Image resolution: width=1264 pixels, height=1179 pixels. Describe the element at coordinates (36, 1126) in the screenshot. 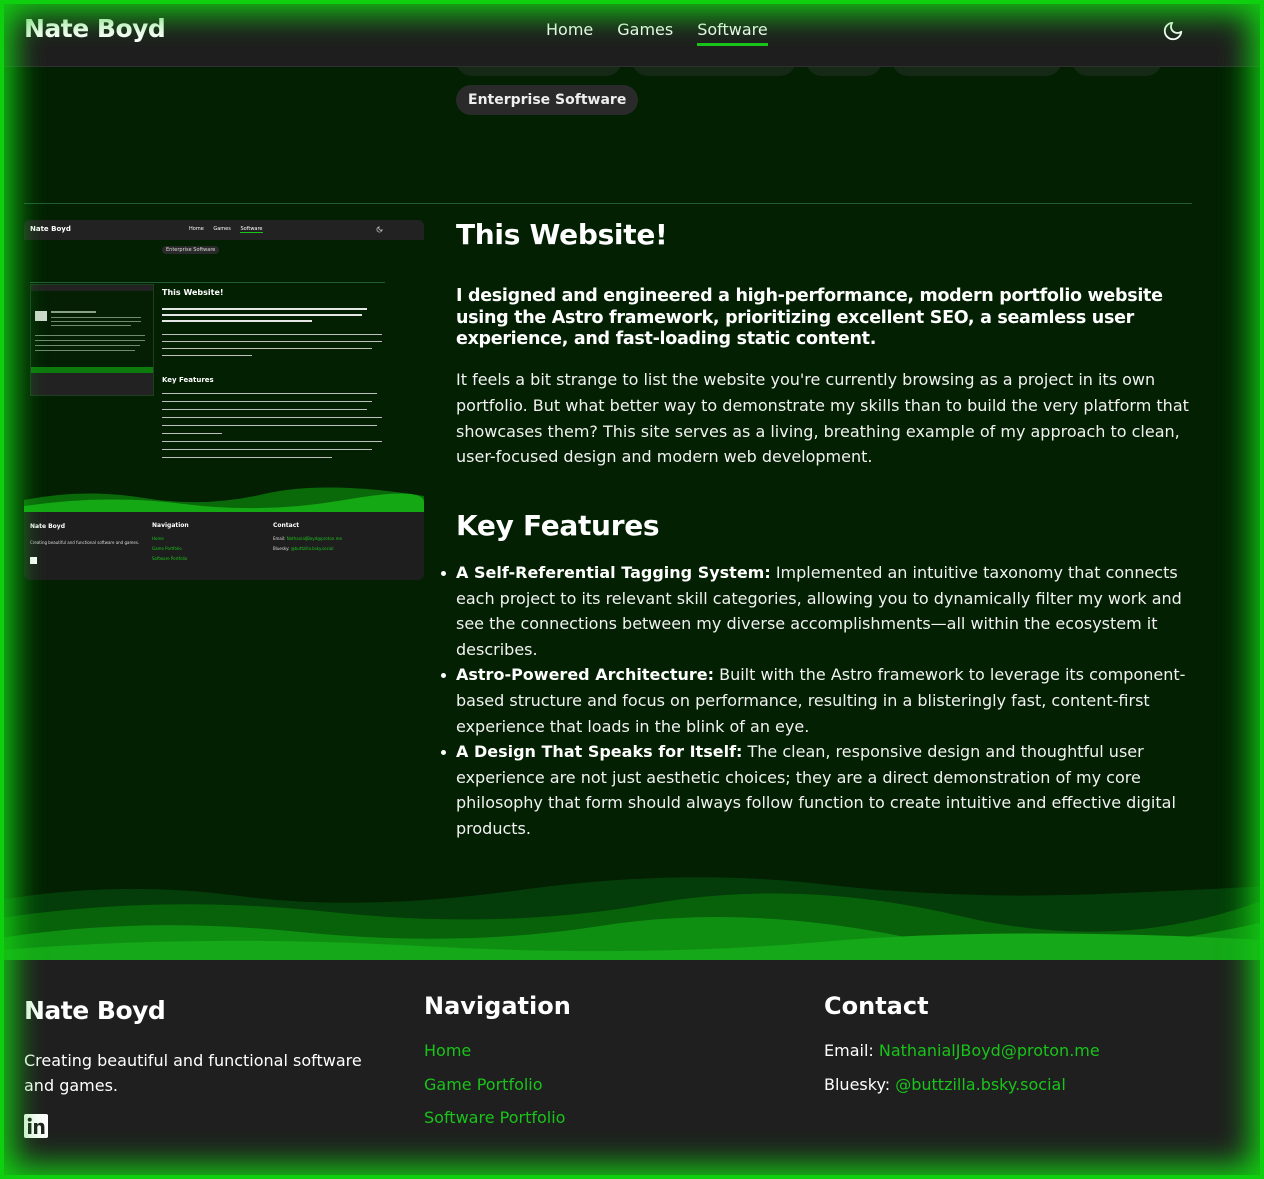

I see `linkedin-icon` at that location.